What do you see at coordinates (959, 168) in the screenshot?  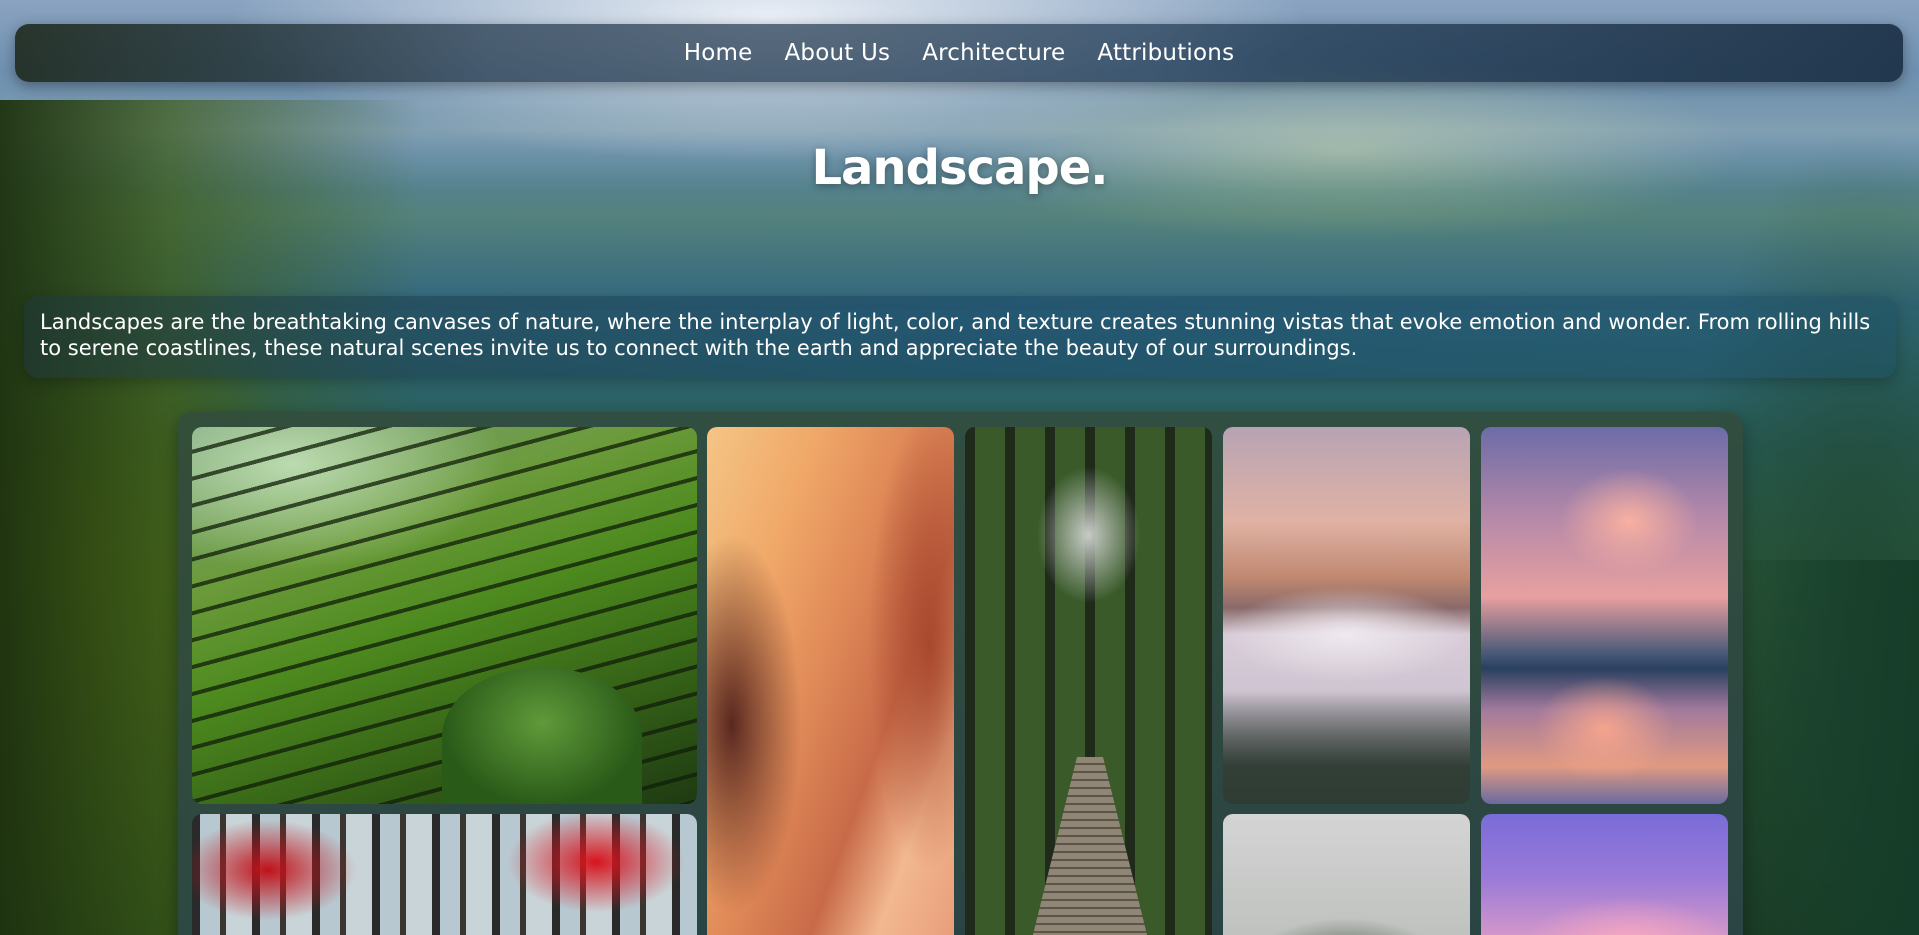 I see `page-title: Landscape.` at bounding box center [959, 168].